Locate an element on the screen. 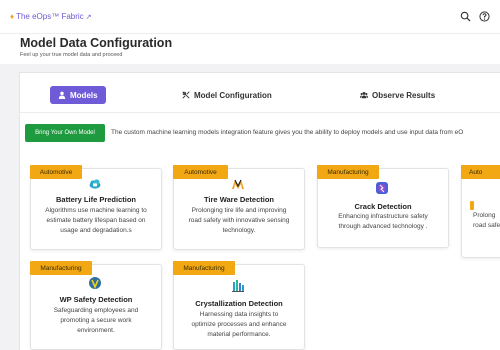 The height and width of the screenshot is (350, 500). external-link-icon: ↗ is located at coordinates (88, 17).